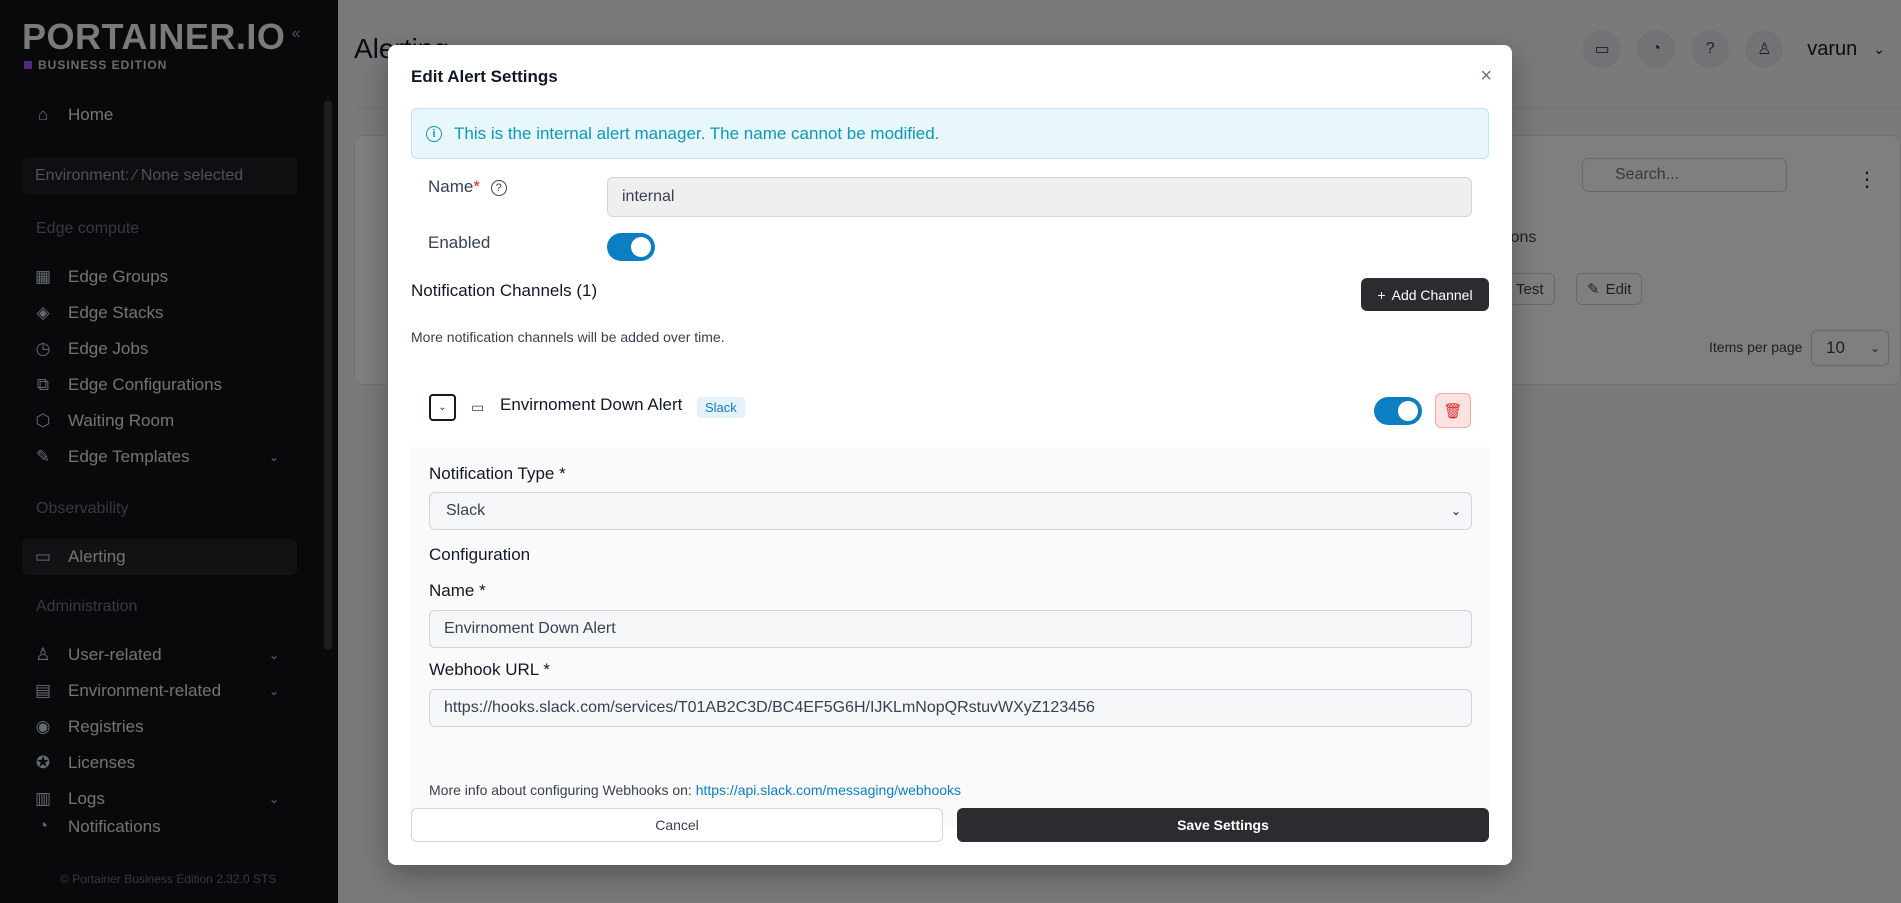 The height and width of the screenshot is (903, 1901). Describe the element at coordinates (1432, 294) in the screenshot. I see `add-channel-label: Add Channel` at that location.